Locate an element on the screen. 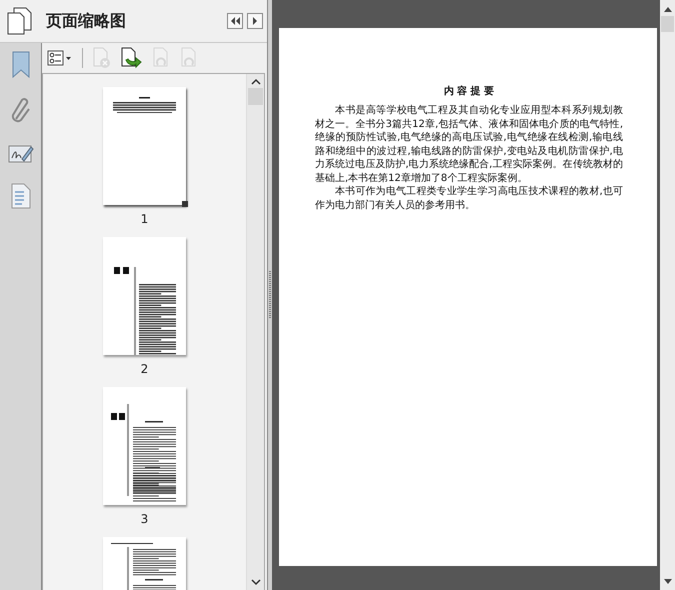  right-arrow-icon is located at coordinates (255, 21).